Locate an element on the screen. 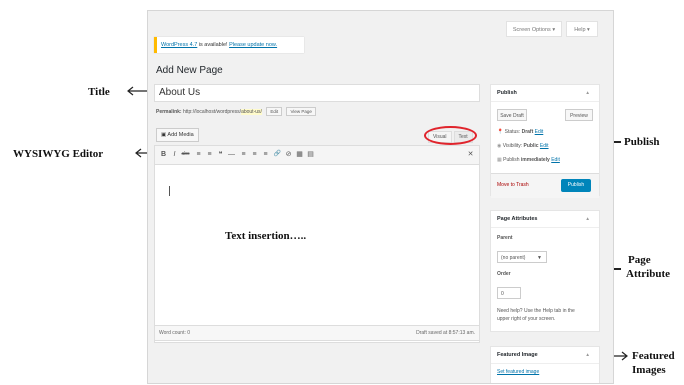  move-to-trash-link: Move to Trash is located at coordinates (513, 185).